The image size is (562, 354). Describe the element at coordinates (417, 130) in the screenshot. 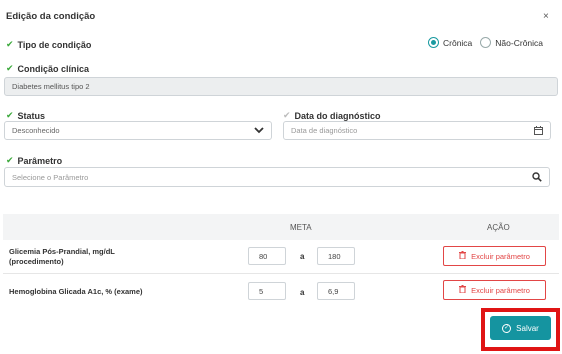

I see `data-diagnostico-input: Data de diagnóstico` at that location.